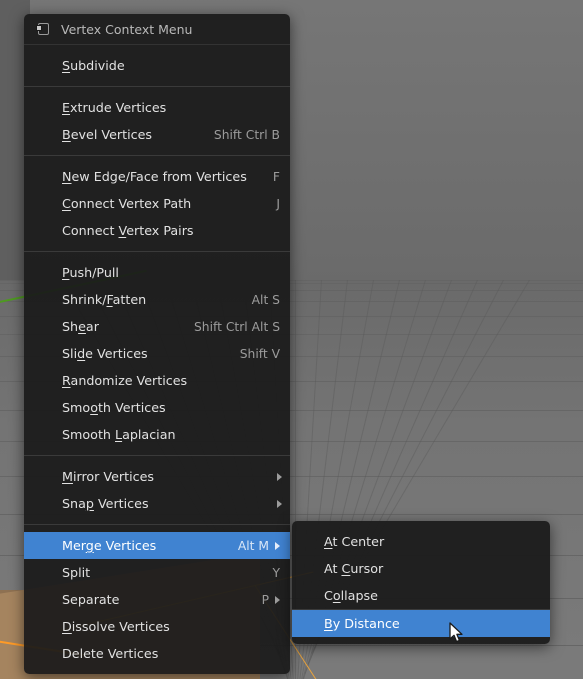  I want to click on menu-item-smooth-laplacian: Smooth Laplacian, so click(157, 434).